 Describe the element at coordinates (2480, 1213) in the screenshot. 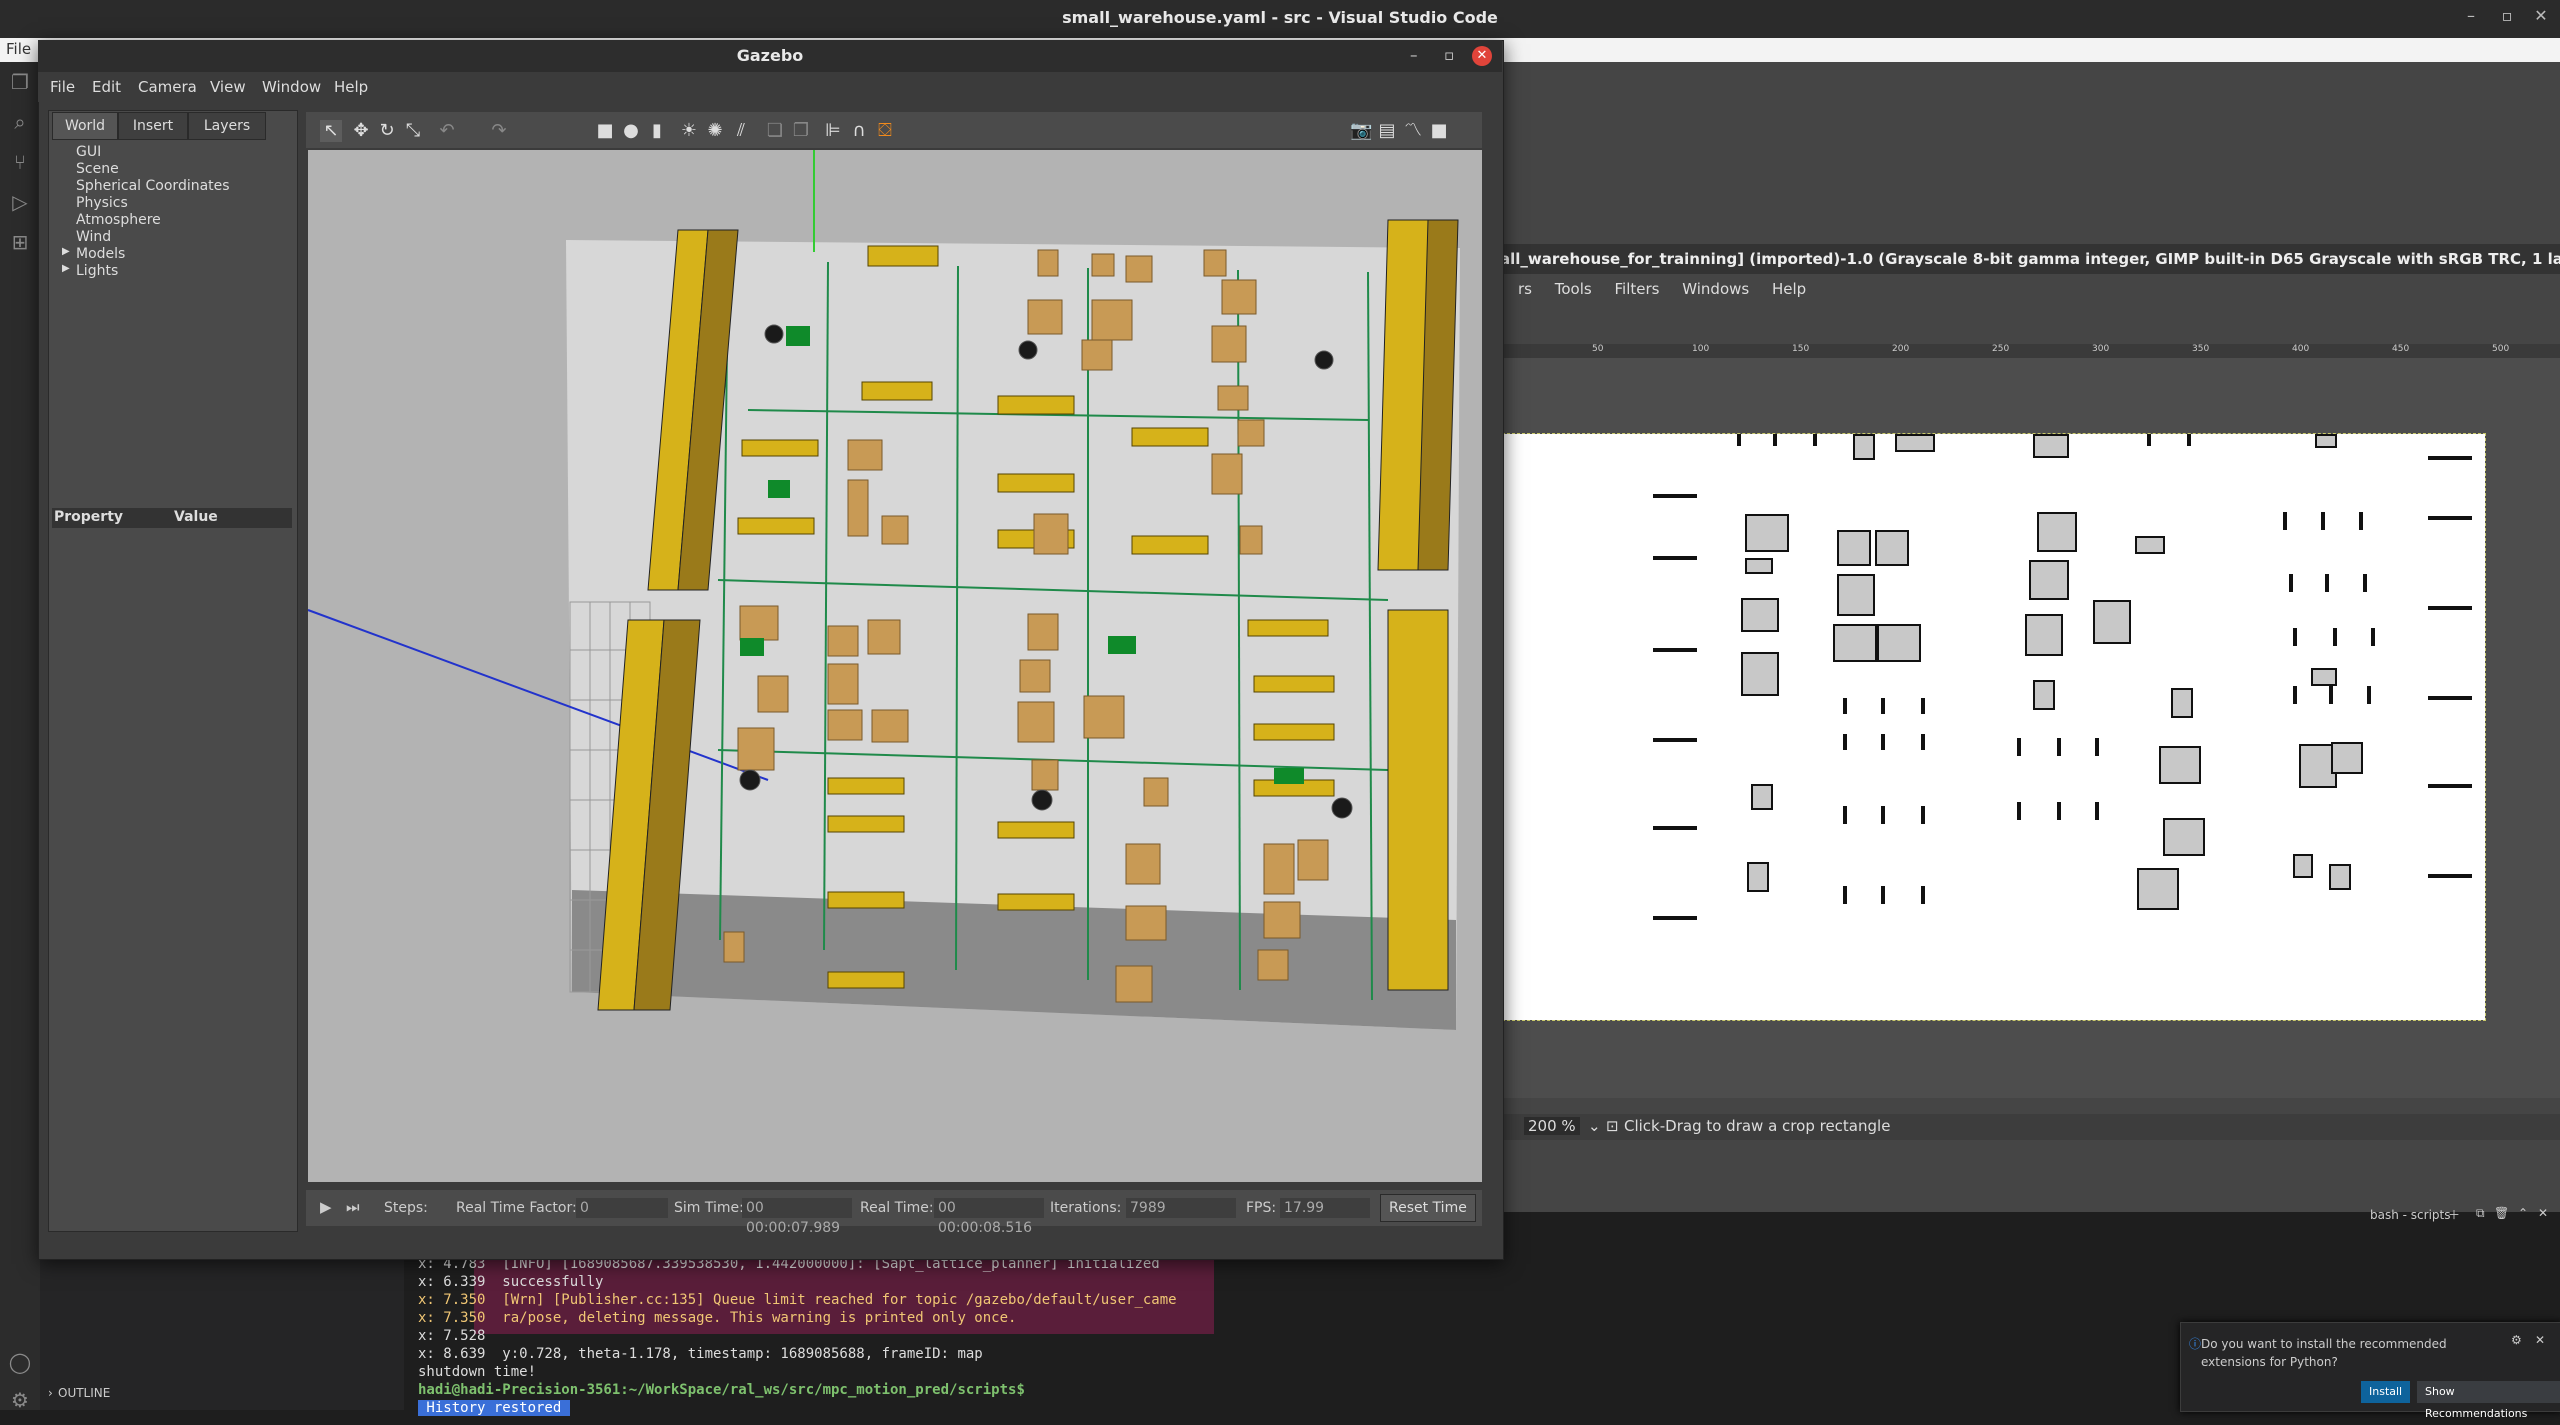

I see `split-terminal-icon: ⧉` at that location.